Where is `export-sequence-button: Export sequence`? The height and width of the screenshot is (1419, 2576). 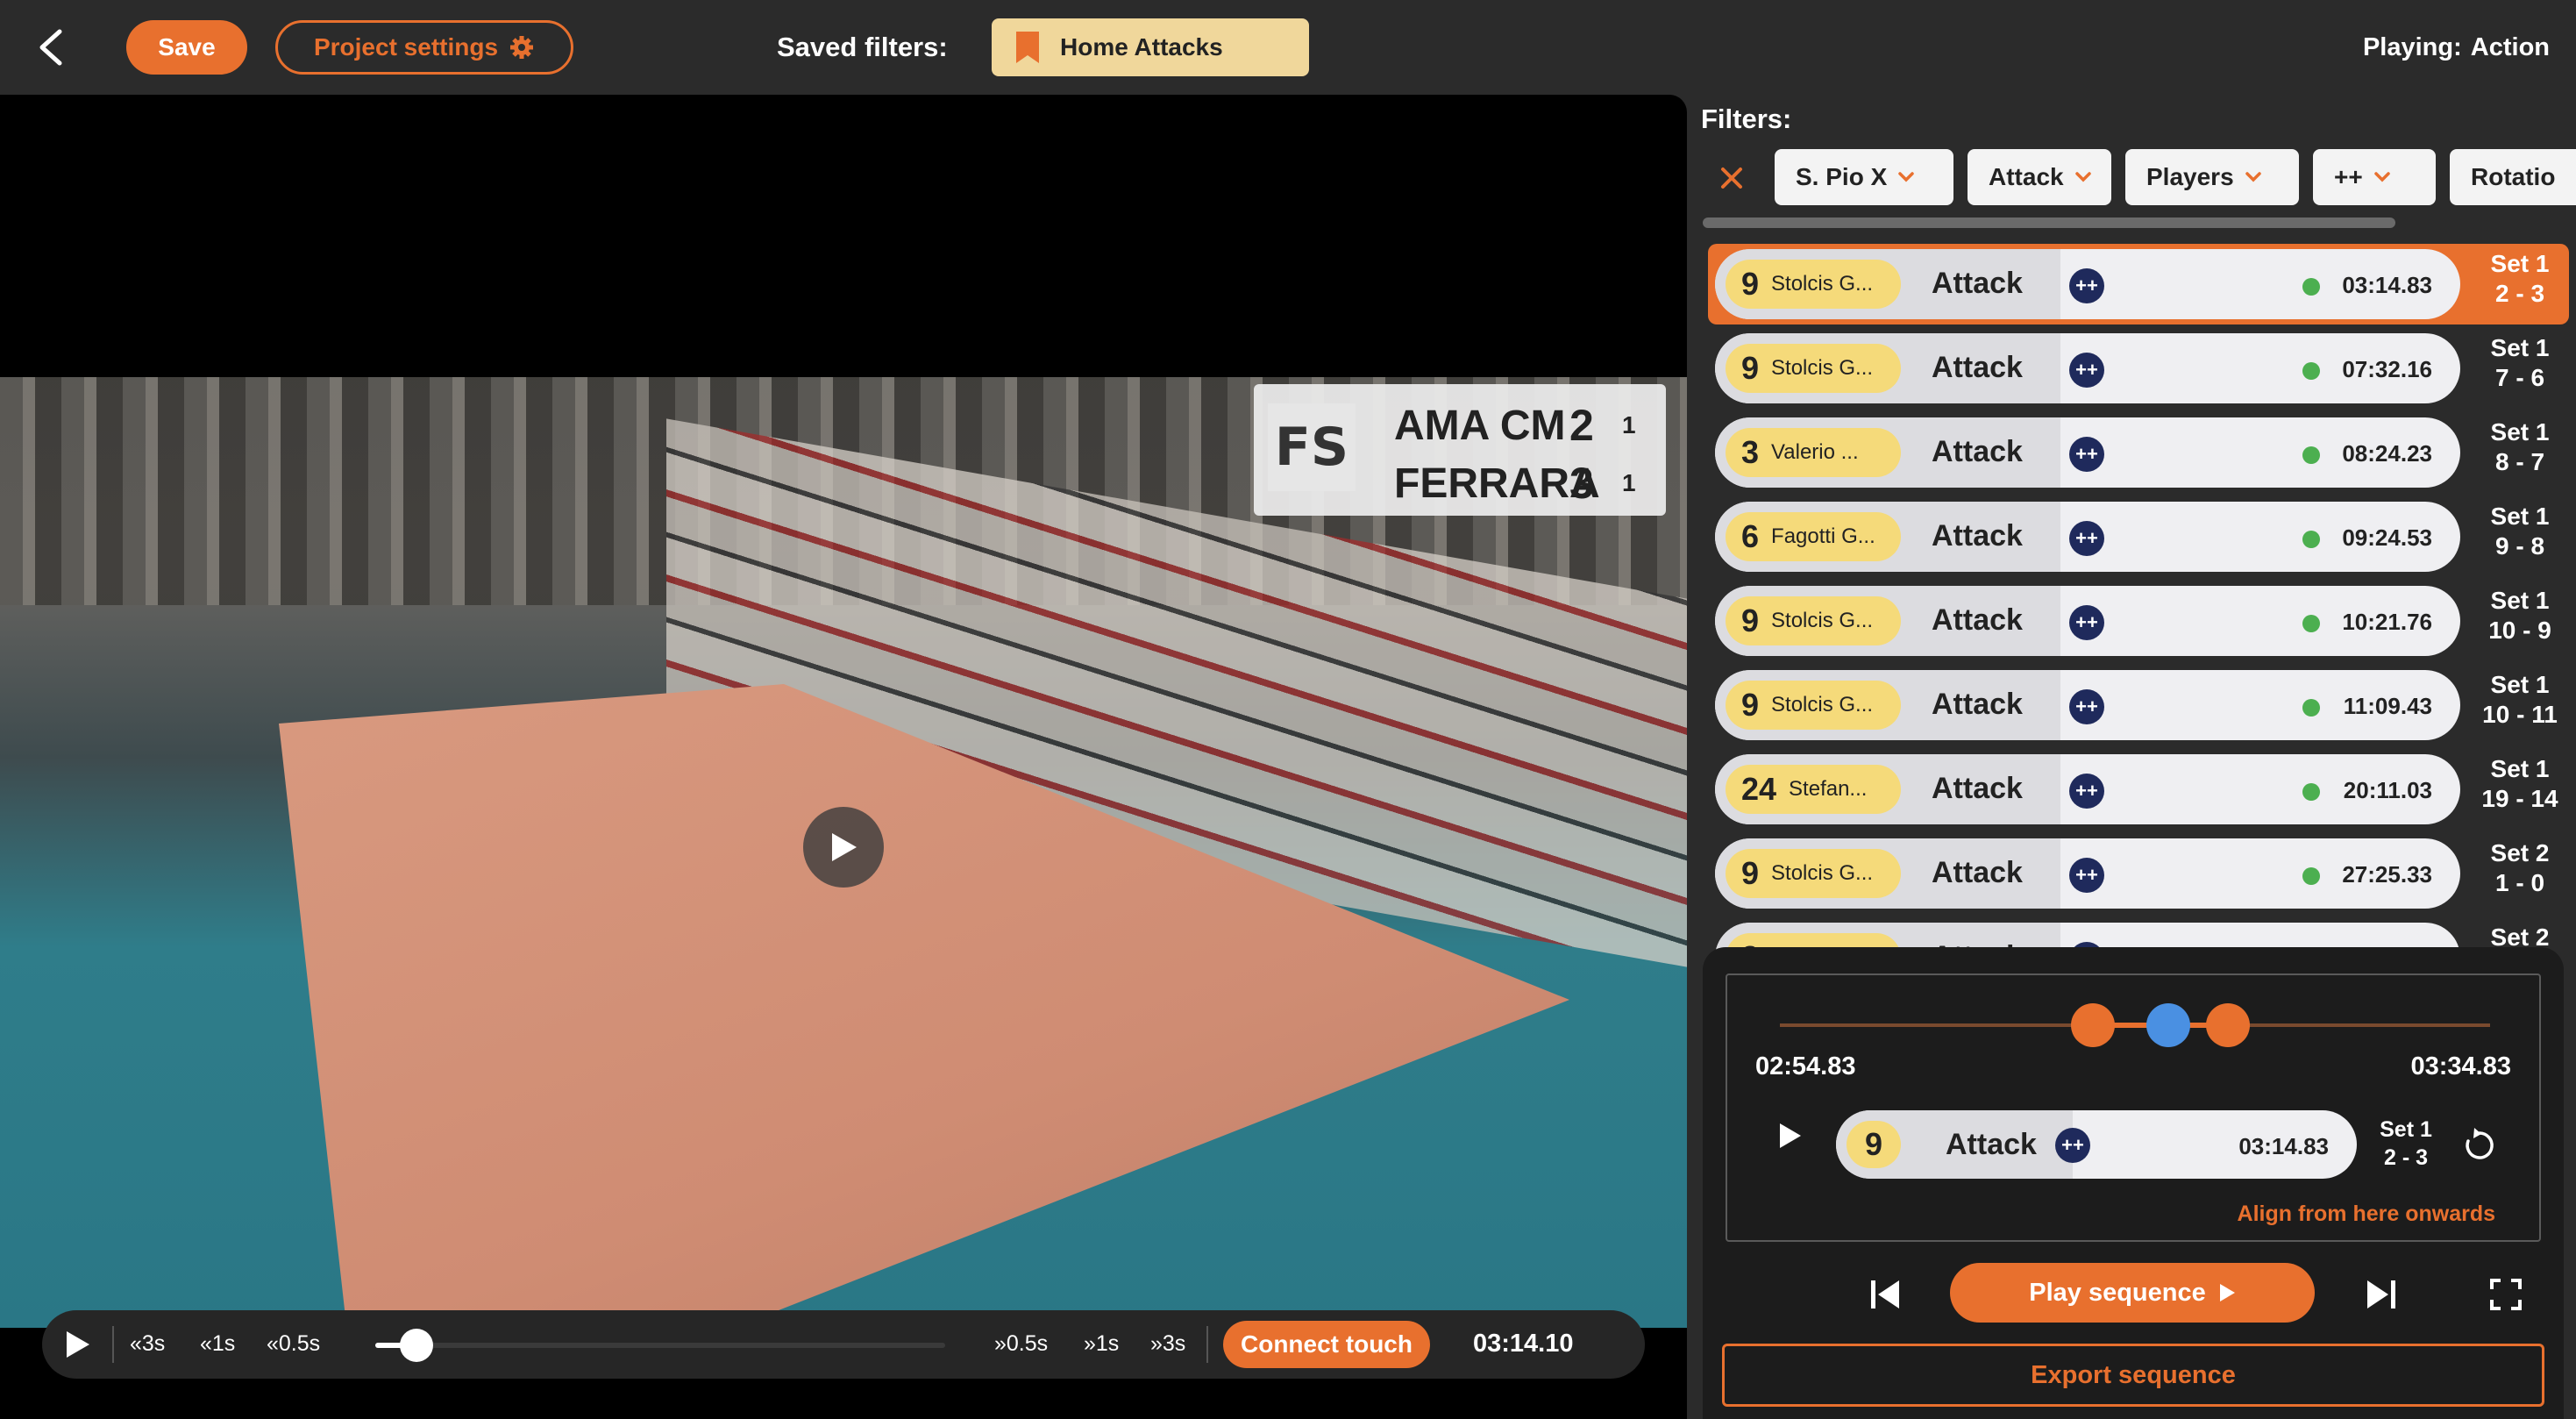 export-sequence-button: Export sequence is located at coordinates (2133, 1376).